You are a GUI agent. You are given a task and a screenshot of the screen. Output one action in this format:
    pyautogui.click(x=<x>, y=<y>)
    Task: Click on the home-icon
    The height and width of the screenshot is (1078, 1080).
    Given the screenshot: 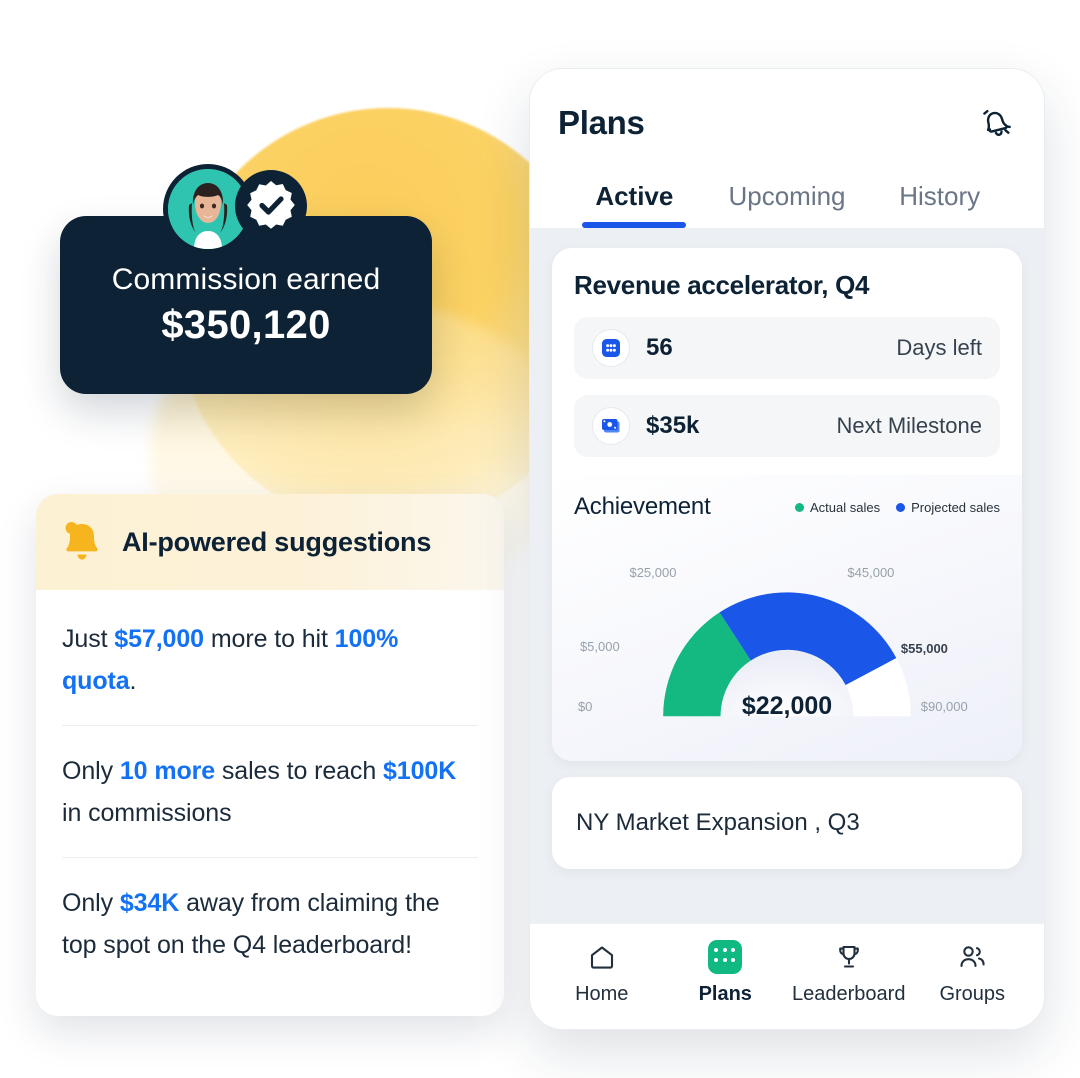 What is the action you would take?
    pyautogui.click(x=602, y=957)
    